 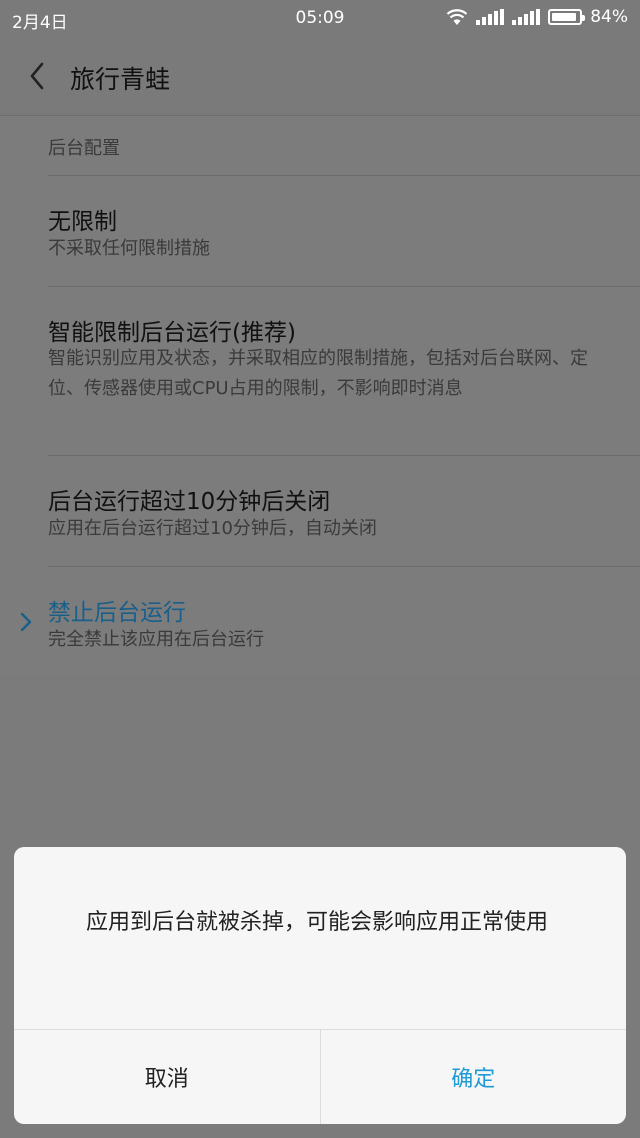 I want to click on option-block-background: 禁止后台运行 完全禁止该应用在后台运行, so click(x=320, y=621).